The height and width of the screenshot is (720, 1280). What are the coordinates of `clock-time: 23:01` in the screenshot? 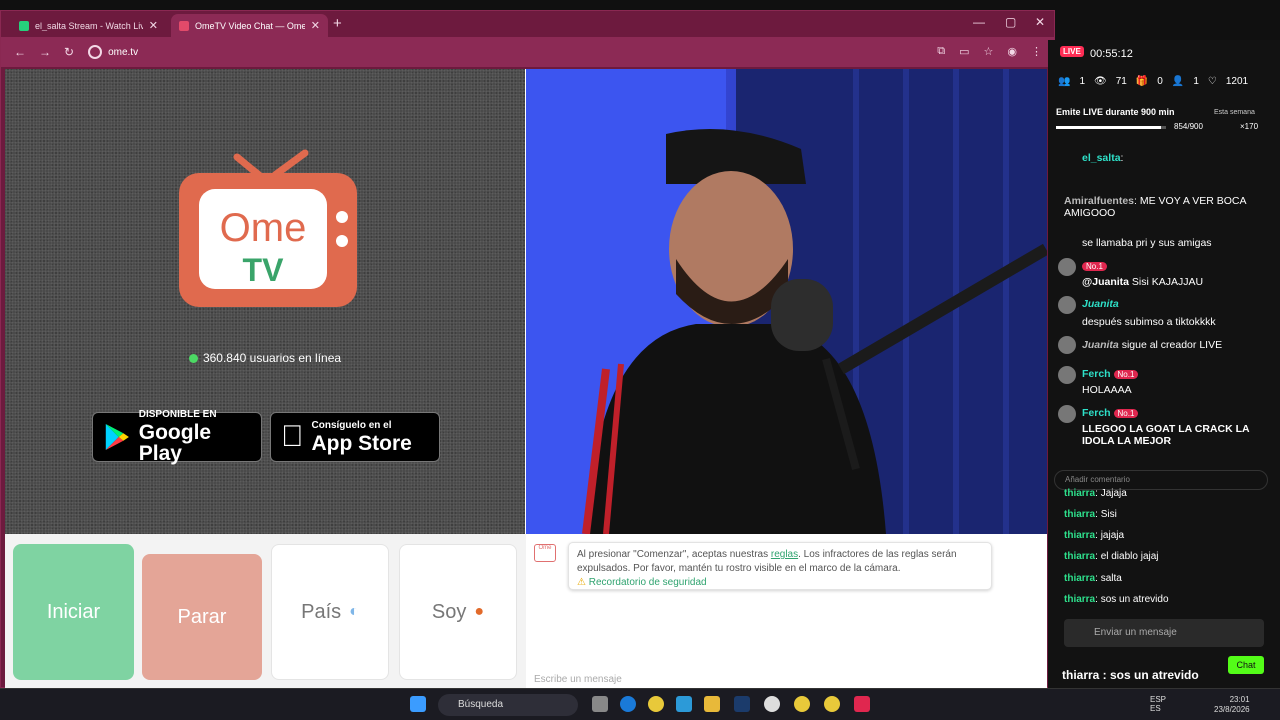 It's located at (1239, 699).